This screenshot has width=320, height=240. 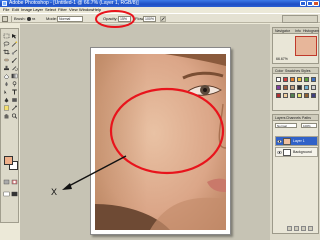 I want to click on notes-tool-icon, so click(x=6, y=108).